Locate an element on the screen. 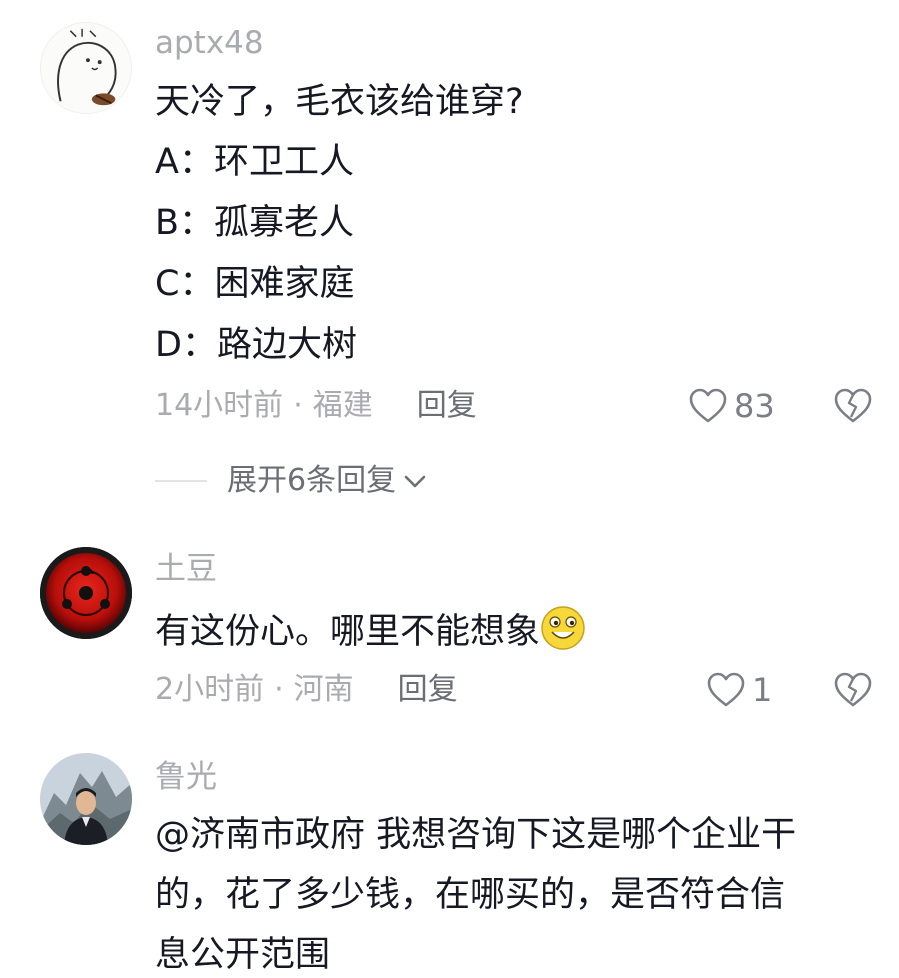 Image resolution: width=899 pixels, height=978 pixels. expand-replies-button: 展开6条回复 is located at coordinates (291, 481).